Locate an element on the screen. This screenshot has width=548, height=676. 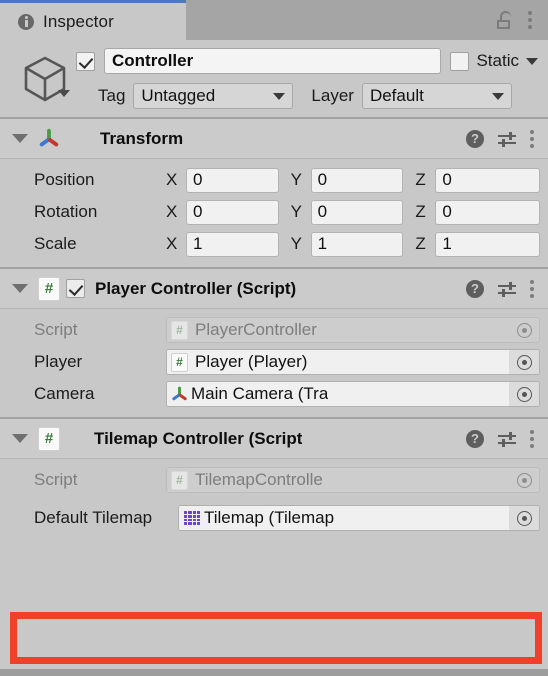
tilemap-controller-default-tilemap-row: Default Tilemap Tilemap (Tilemap is located at coordinates (274, 518).